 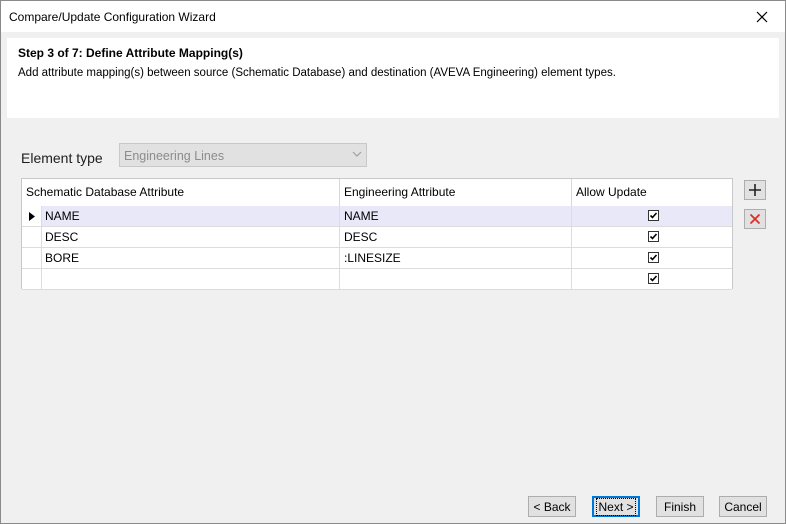 I want to click on add-icon, so click(x=755, y=190).